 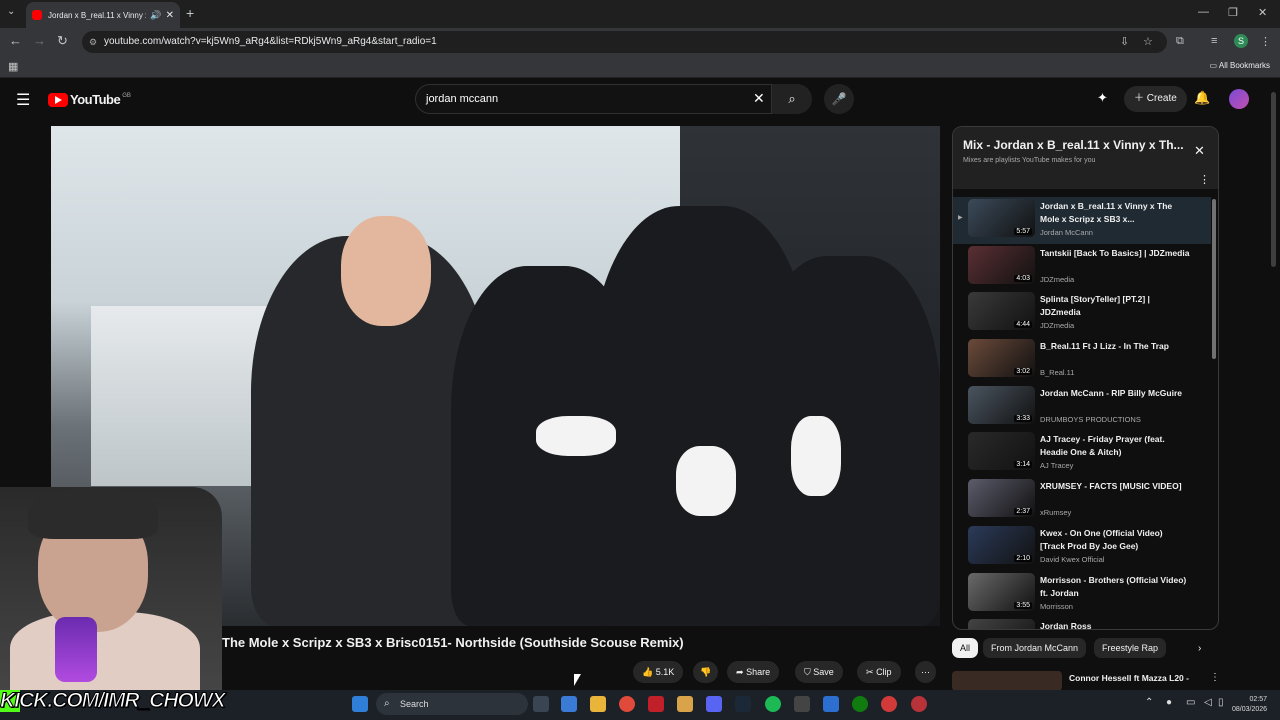 What do you see at coordinates (1204, 179) in the screenshot?
I see `playlist-menu-icon: ⋮` at bounding box center [1204, 179].